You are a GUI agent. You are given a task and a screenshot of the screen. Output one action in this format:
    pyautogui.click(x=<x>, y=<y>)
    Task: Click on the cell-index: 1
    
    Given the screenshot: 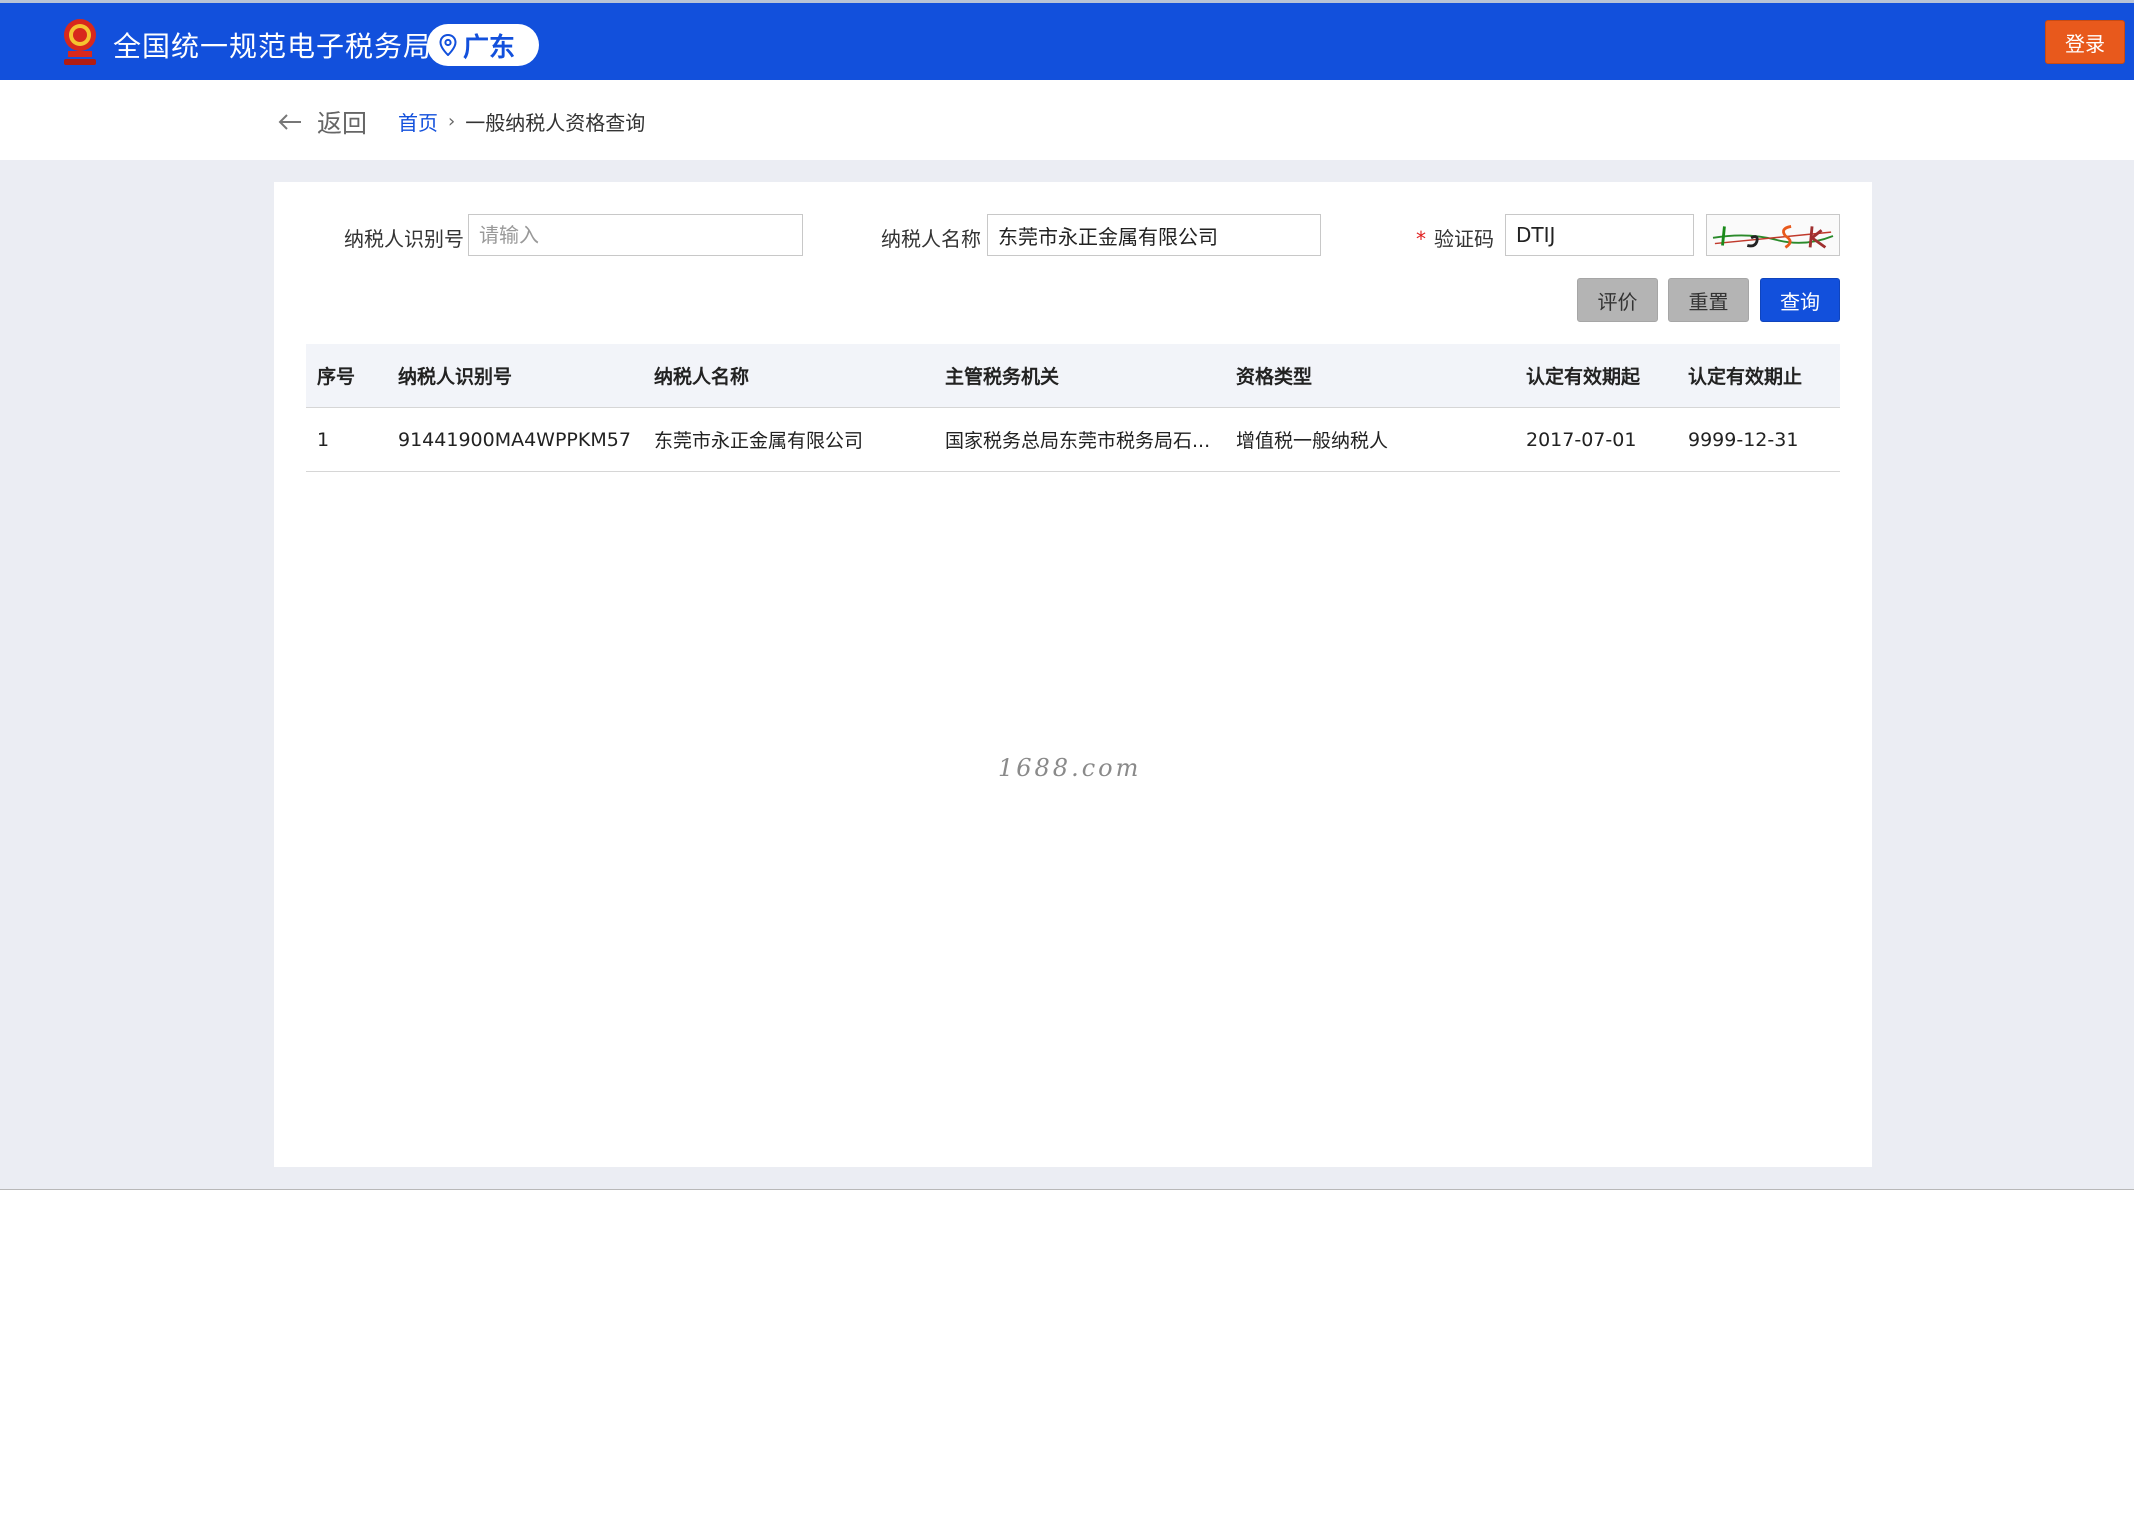 What is the action you would take?
    pyautogui.click(x=323, y=439)
    